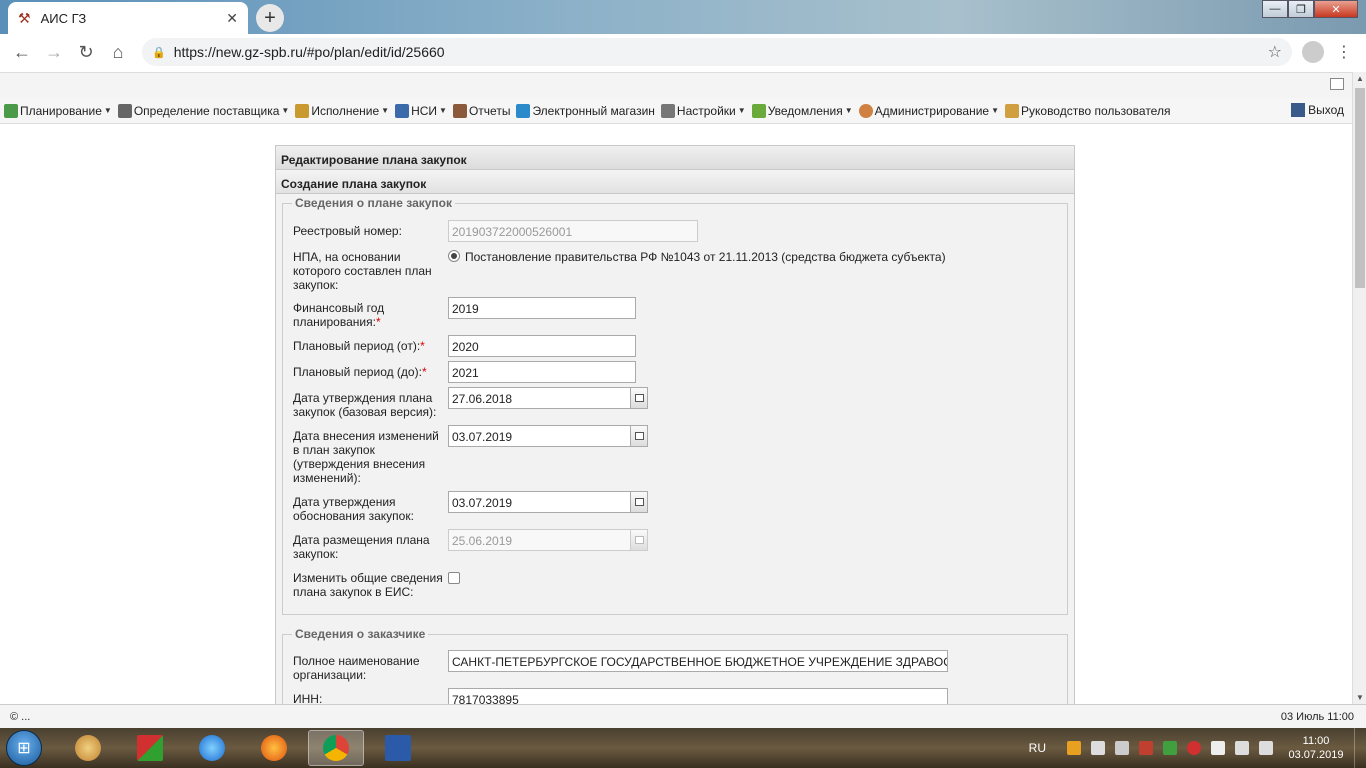  What do you see at coordinates (1360, 188) in the screenshot?
I see `scrollbar-thumb` at bounding box center [1360, 188].